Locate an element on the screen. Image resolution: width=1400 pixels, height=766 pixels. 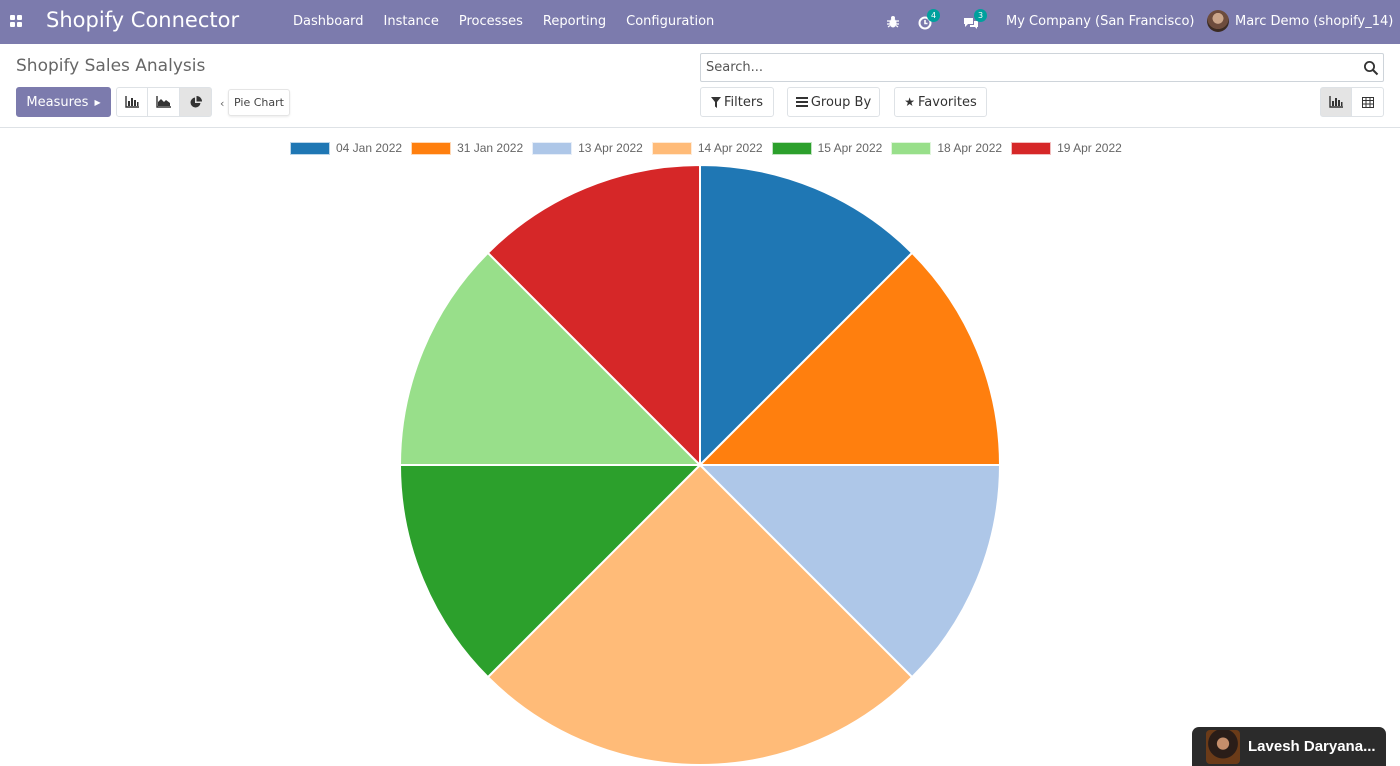
chart-mode-switcher is located at coordinates (164, 102).